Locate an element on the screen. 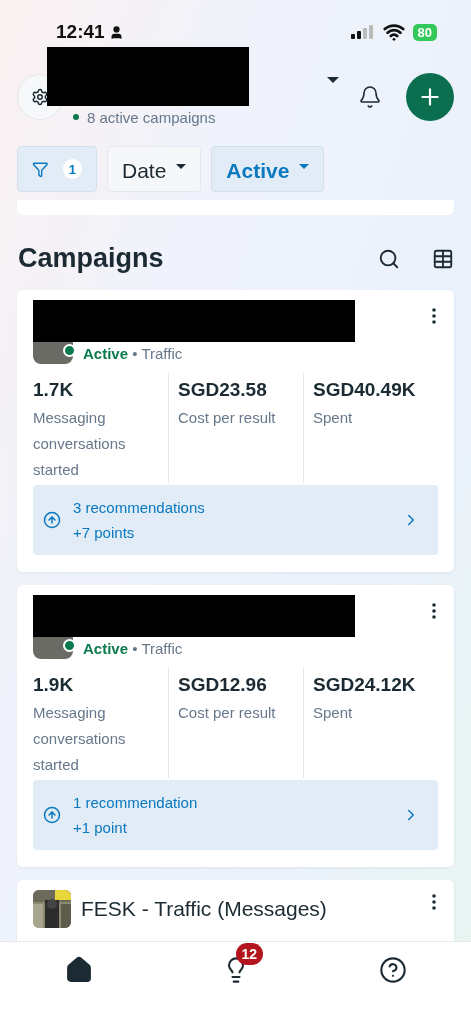 This screenshot has height=1024, width=471. recommendation-points: +7 points is located at coordinates (104, 532).